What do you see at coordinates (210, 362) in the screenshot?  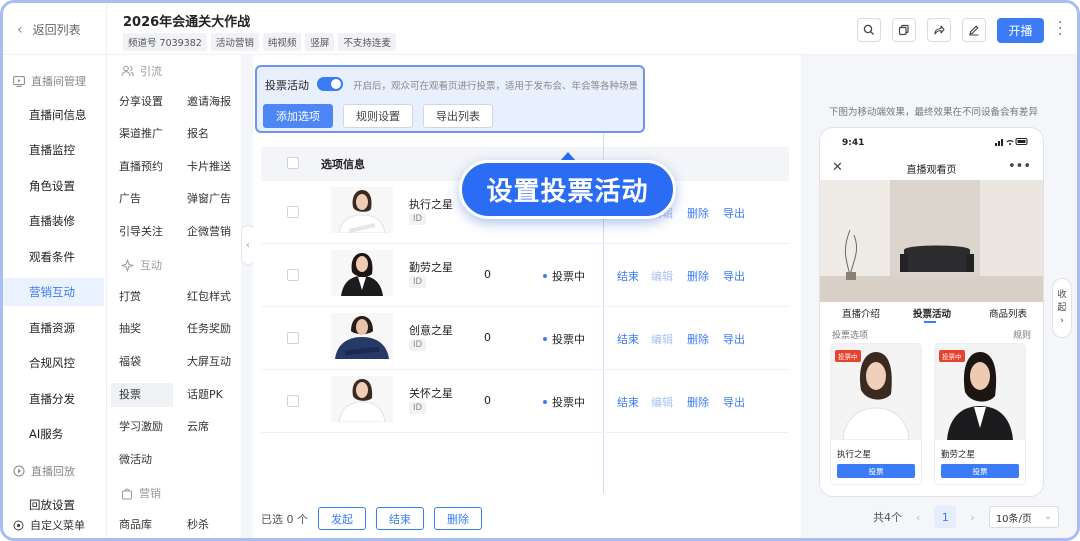 I see `subnav-big-screen: 大屏互动` at bounding box center [210, 362].